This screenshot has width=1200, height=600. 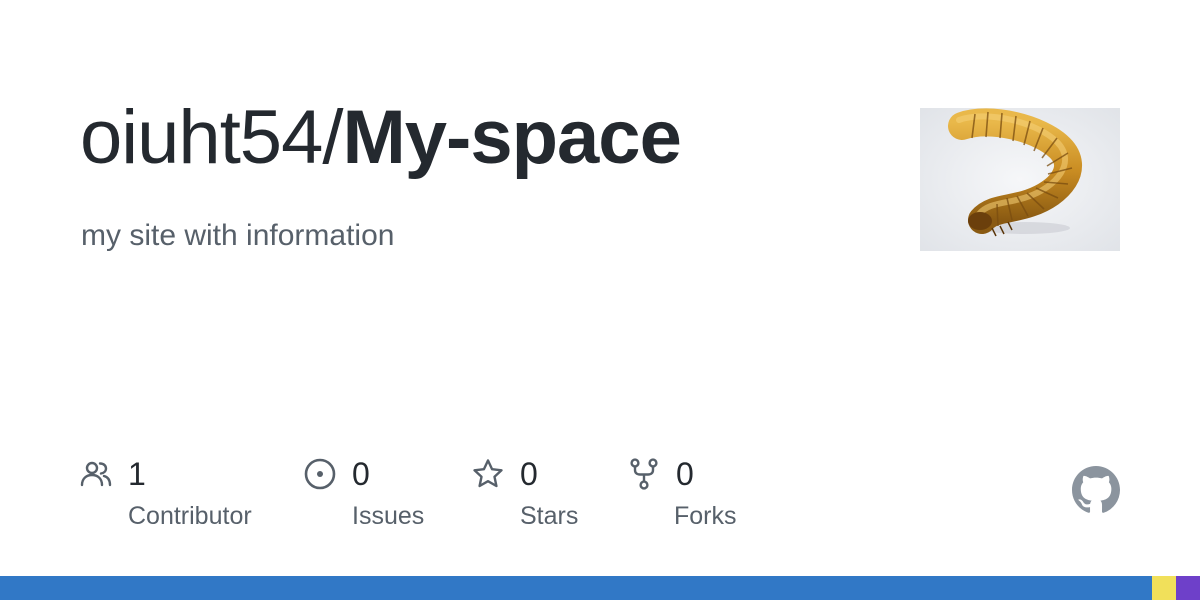 What do you see at coordinates (1188, 588) in the screenshot?
I see `language-segment-tertiary` at bounding box center [1188, 588].